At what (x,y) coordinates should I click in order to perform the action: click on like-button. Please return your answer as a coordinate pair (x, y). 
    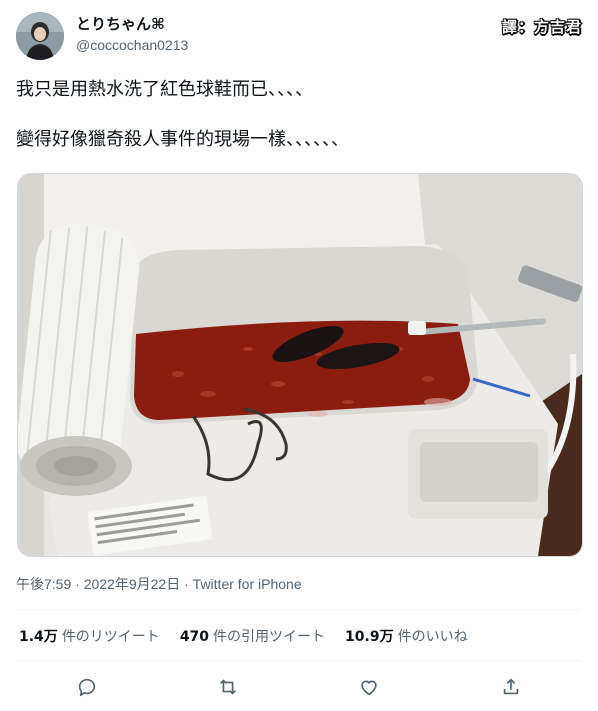
    Looking at the image, I should click on (369, 687).